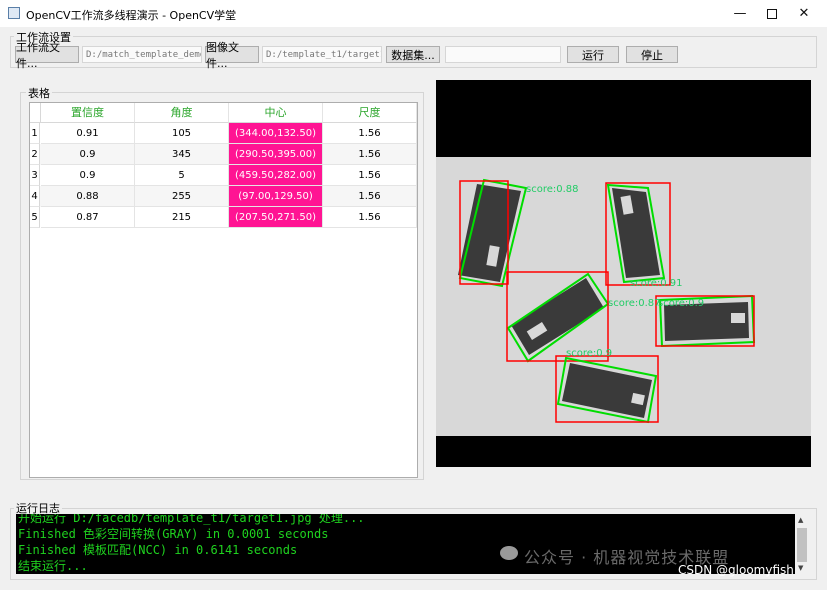  What do you see at coordinates (173, 534) in the screenshot?
I see `log-line: Finished 色彩空间转换(GRAY) in 0.0001 seconds` at bounding box center [173, 534].